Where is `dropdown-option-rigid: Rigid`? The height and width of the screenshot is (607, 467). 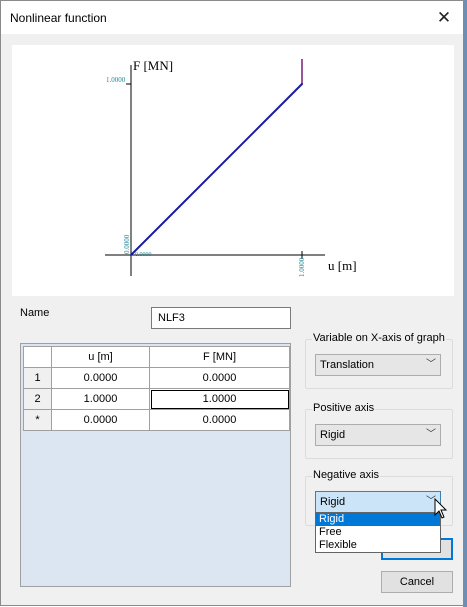 dropdown-option-rigid: Rigid is located at coordinates (378, 519).